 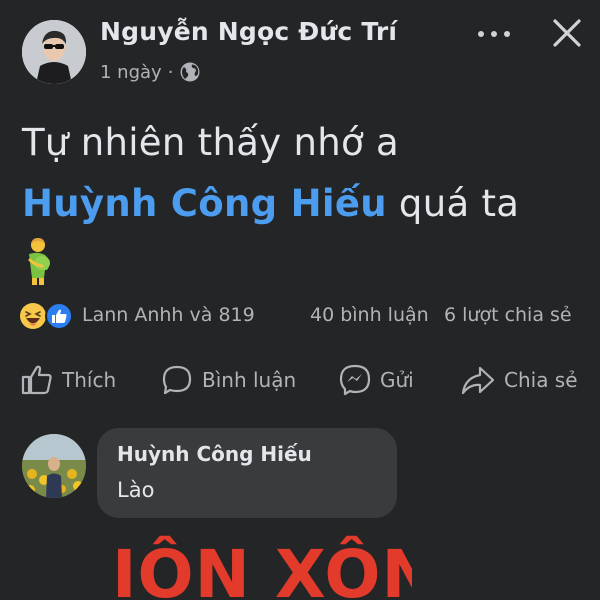 I want to click on author-name: Nguyễn Ngọc Đức Trí, so click(x=248, y=31).